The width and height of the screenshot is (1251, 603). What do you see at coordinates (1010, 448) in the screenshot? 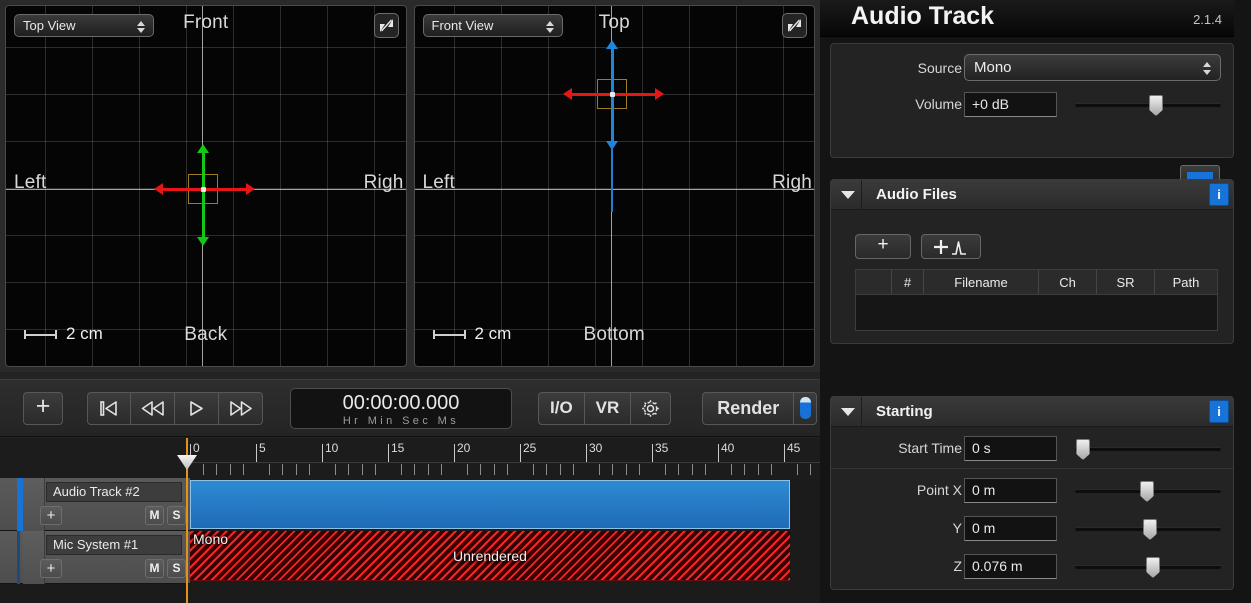
I see `start-time-field: 0 s` at bounding box center [1010, 448].